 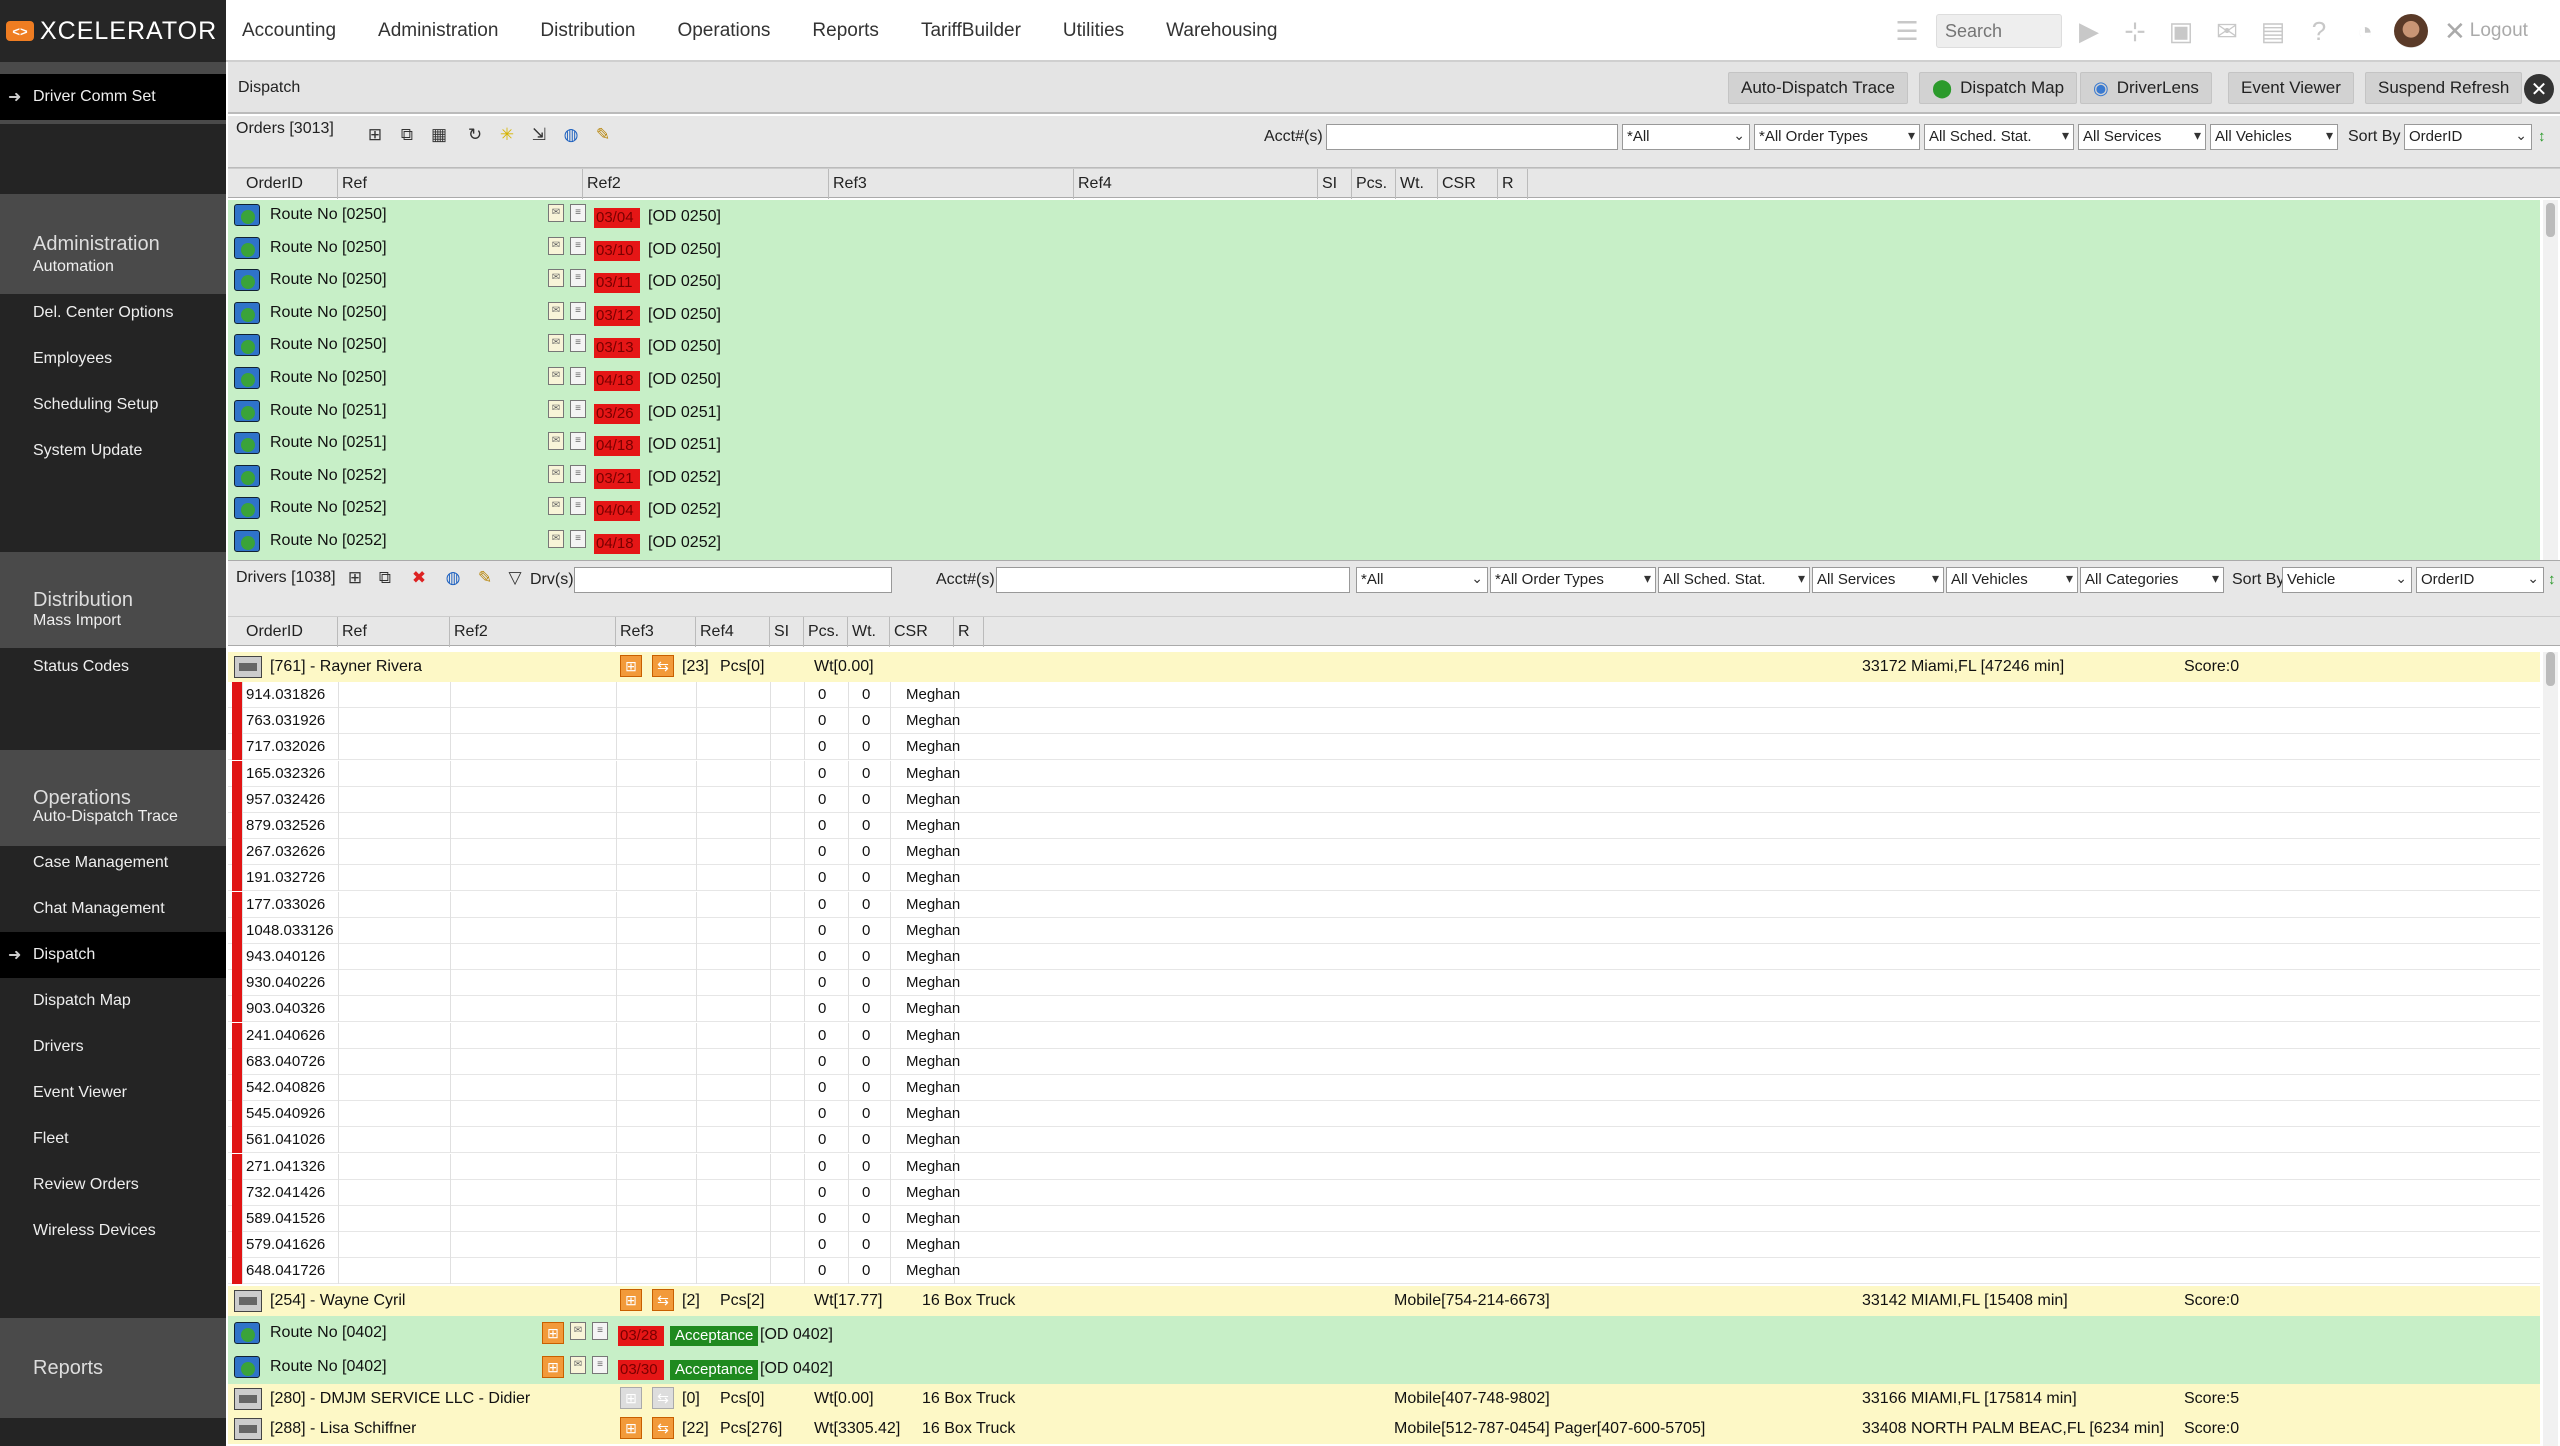 What do you see at coordinates (2552, 579) in the screenshot?
I see `sort-direction-icon: ↕` at bounding box center [2552, 579].